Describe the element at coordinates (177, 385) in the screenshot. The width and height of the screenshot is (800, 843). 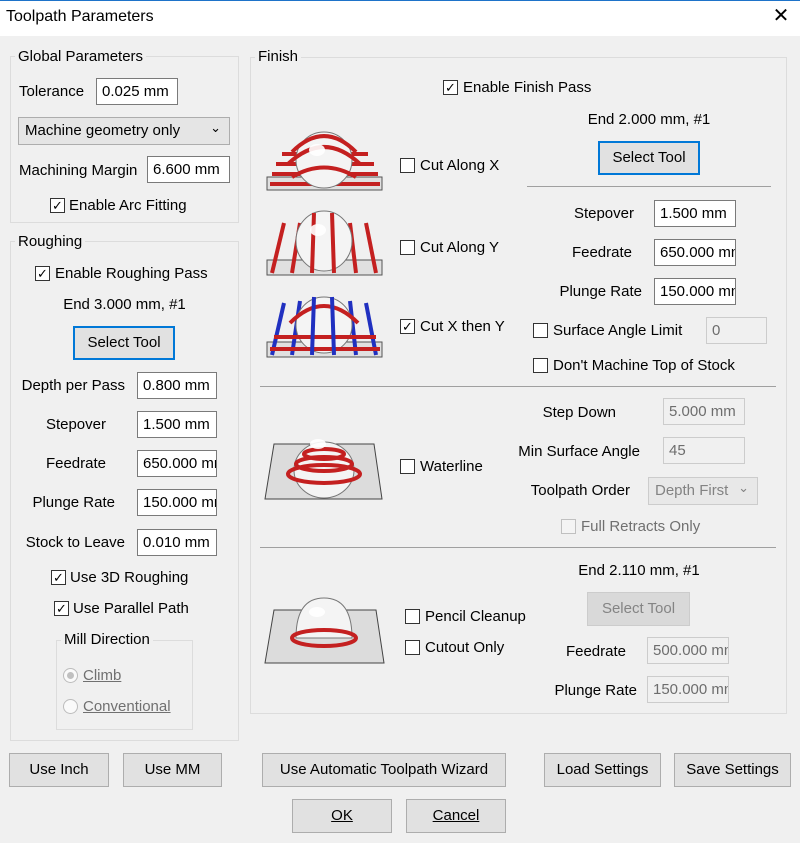
I see `depth-per-pass-input: 0.800 mm` at that location.